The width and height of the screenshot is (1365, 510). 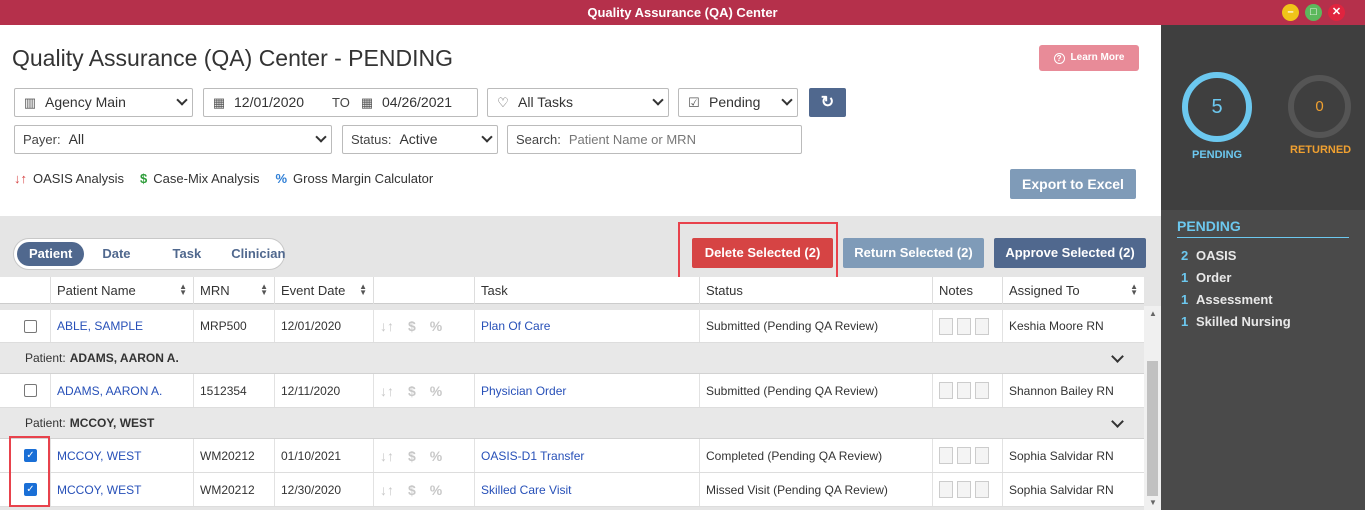 I want to click on payer-select: Payer: All, so click(x=173, y=139).